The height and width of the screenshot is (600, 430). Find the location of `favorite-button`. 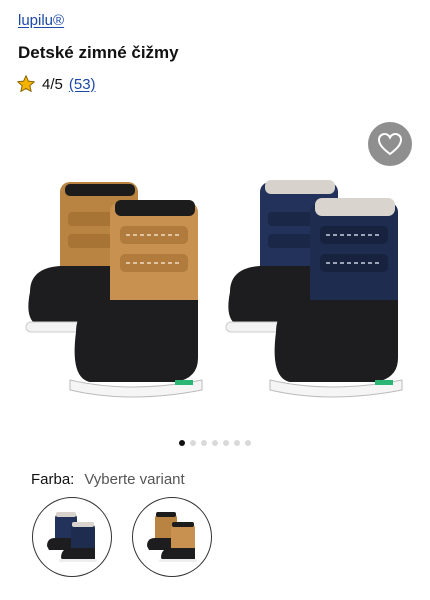

favorite-button is located at coordinates (390, 144).